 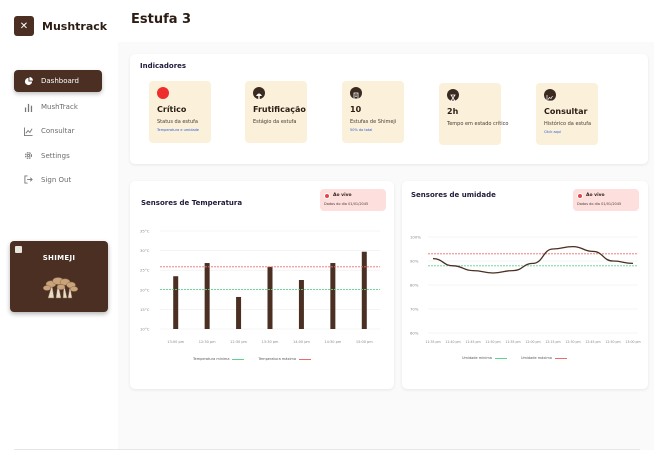 What do you see at coordinates (552, 342) in the screenshot?
I see `x-tick-label: 12:15 pm` at bounding box center [552, 342].